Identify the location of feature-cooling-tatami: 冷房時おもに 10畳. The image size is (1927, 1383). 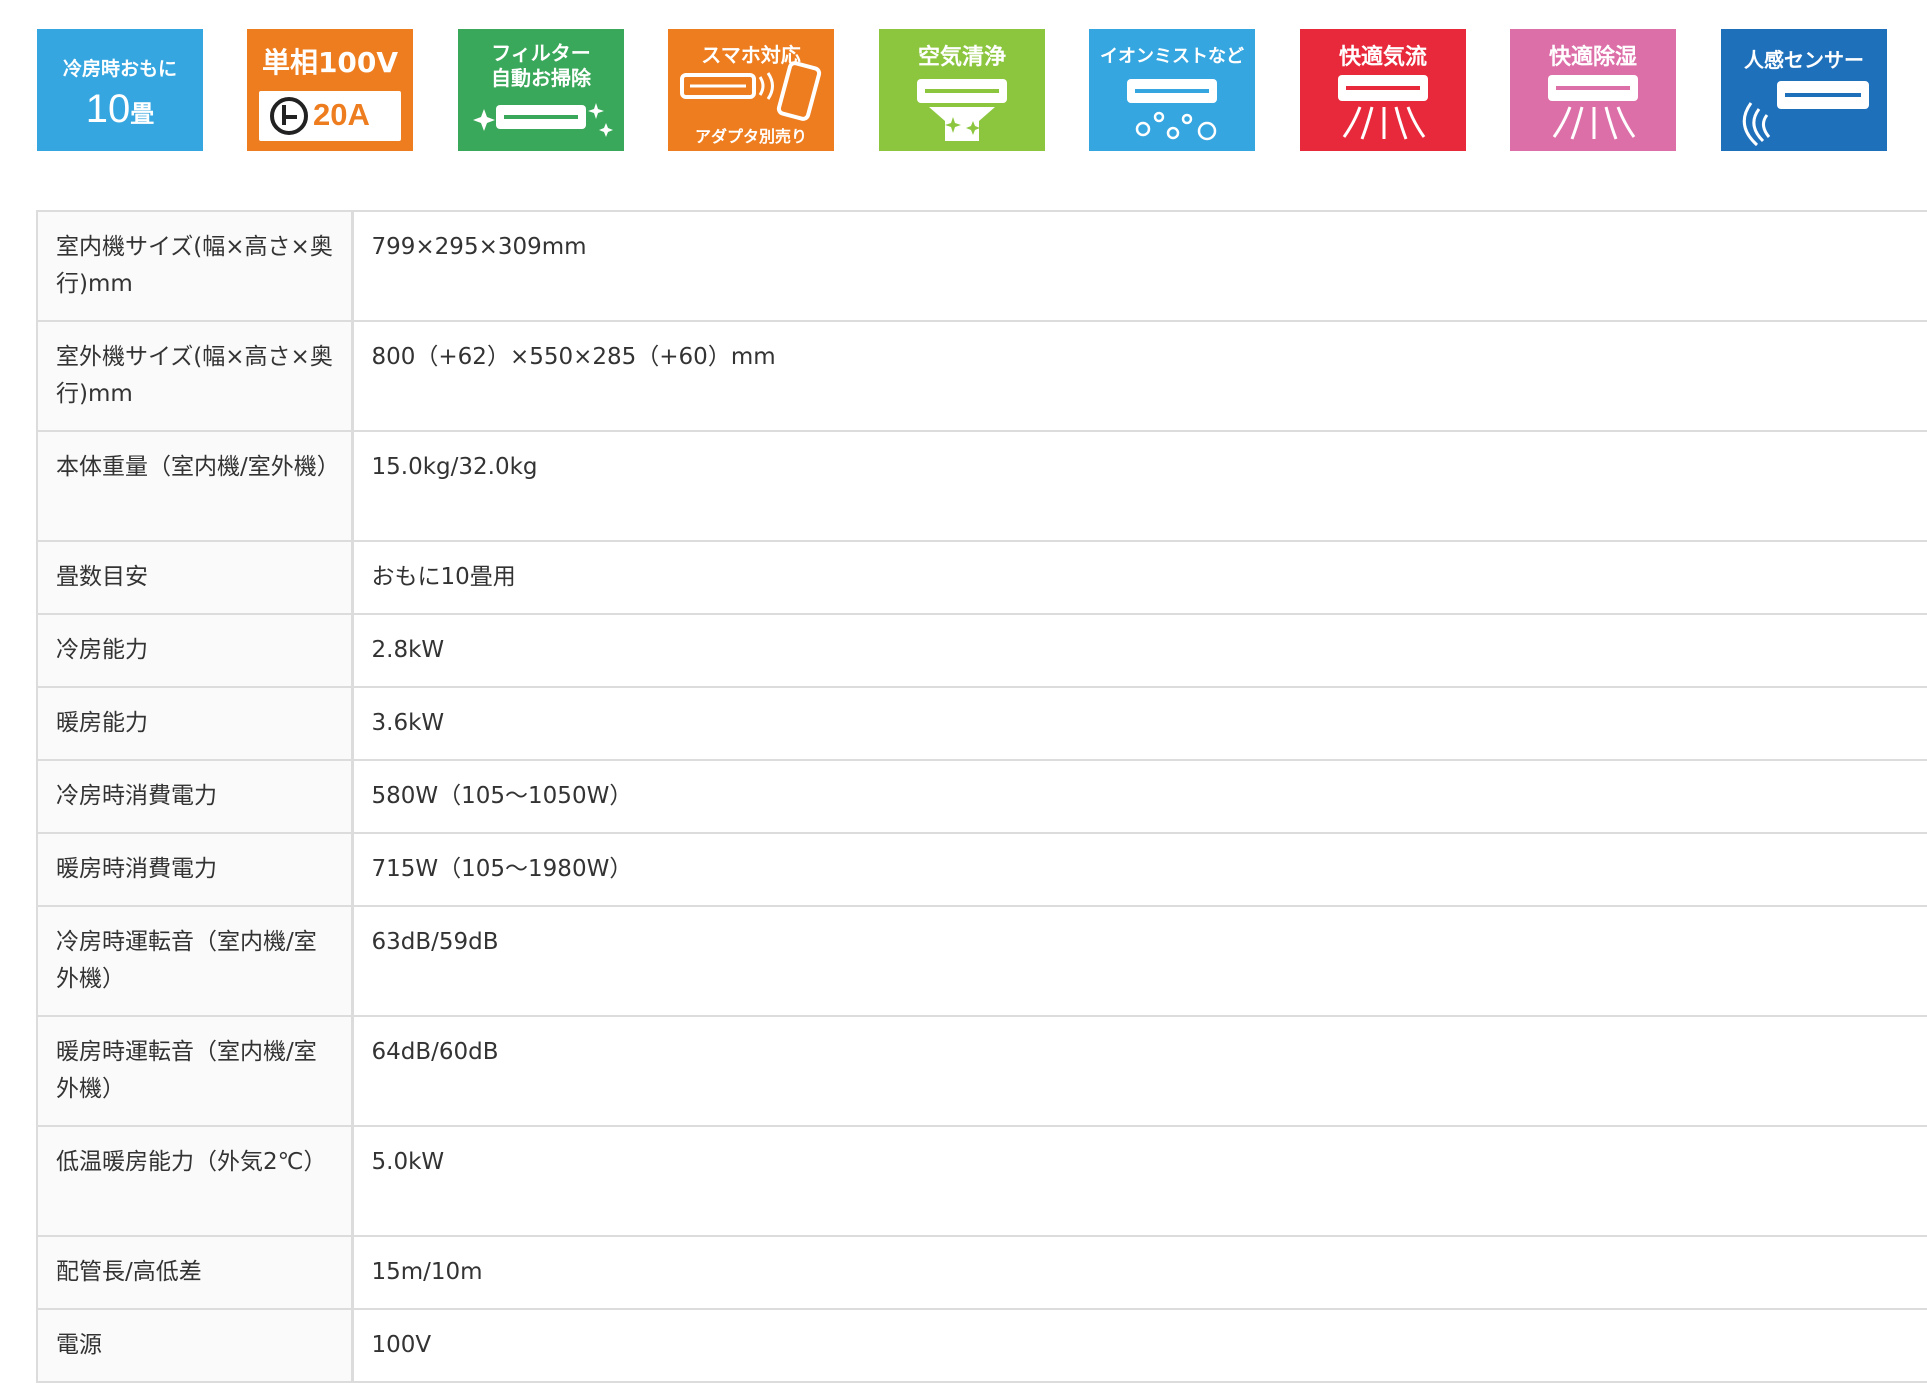
(120, 90).